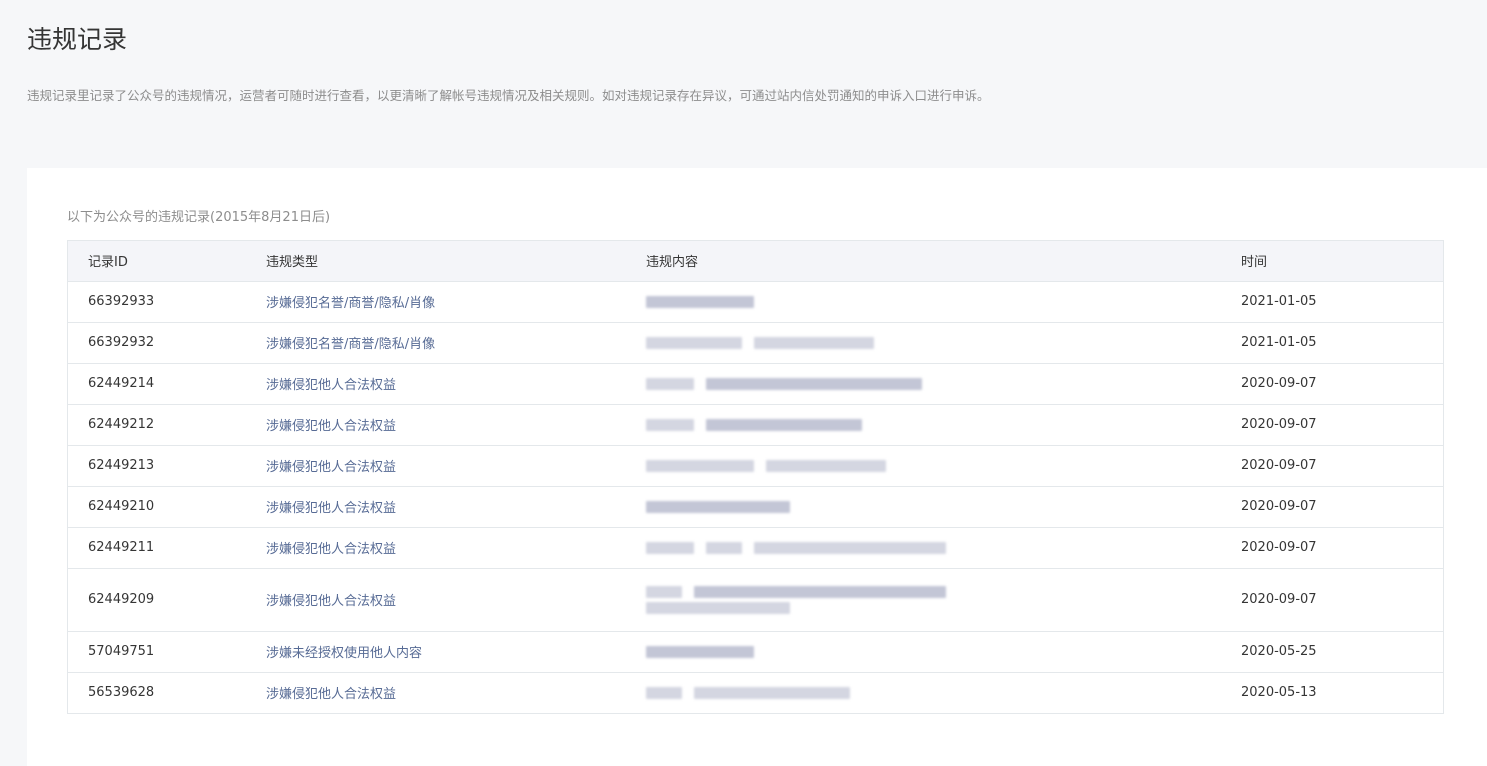 The width and height of the screenshot is (1487, 766). What do you see at coordinates (157, 261) in the screenshot?
I see `header-record-id: 记录ID` at bounding box center [157, 261].